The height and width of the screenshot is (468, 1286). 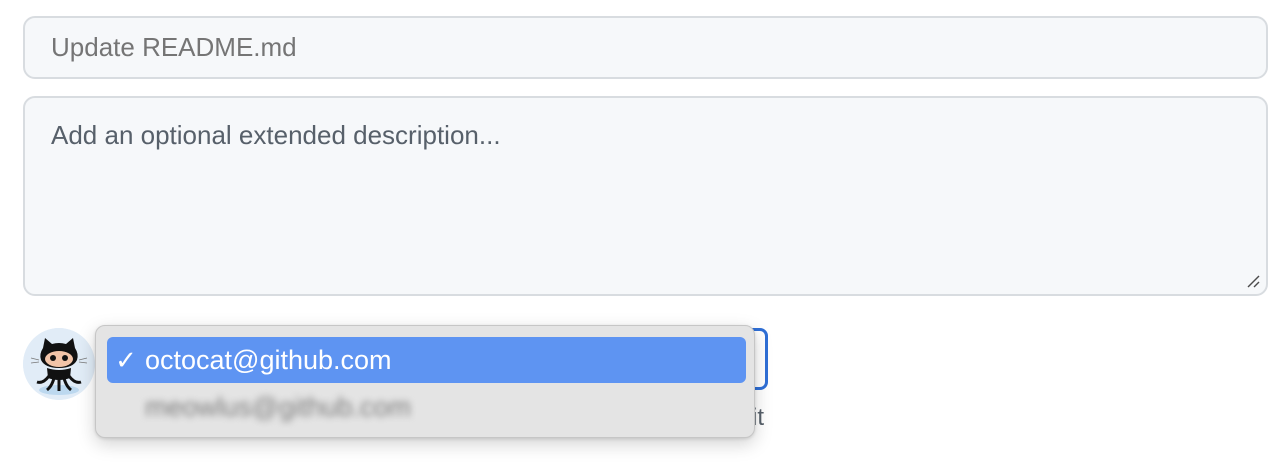 I want to click on author-avatar, so click(x=59, y=364).